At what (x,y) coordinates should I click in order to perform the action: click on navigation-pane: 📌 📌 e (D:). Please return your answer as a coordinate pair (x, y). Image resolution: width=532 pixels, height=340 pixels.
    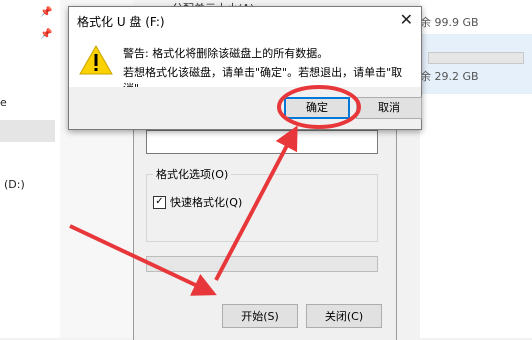
    Looking at the image, I should click on (30, 169).